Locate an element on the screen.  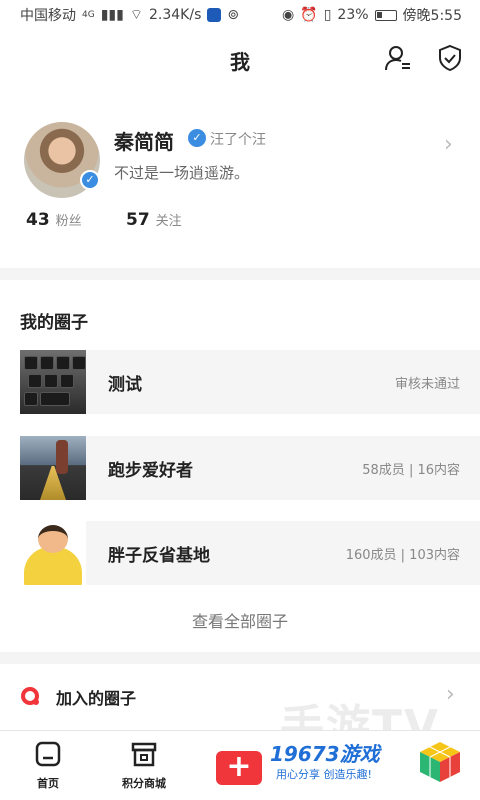
battery-percent: 23% is located at coordinates (353, 15).